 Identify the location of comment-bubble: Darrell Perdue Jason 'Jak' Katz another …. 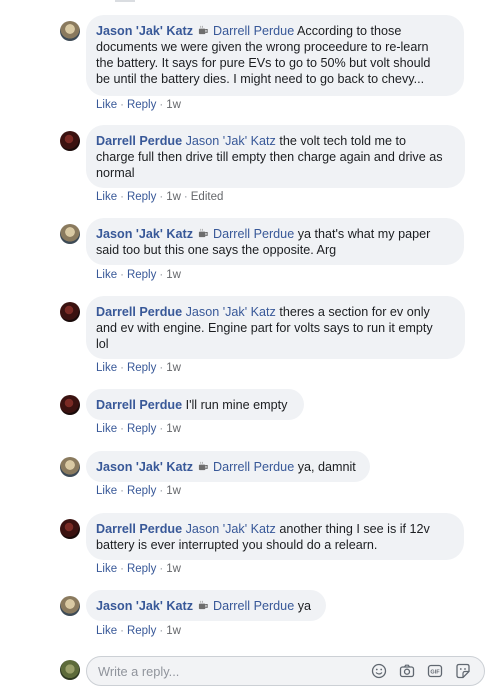
(275, 536).